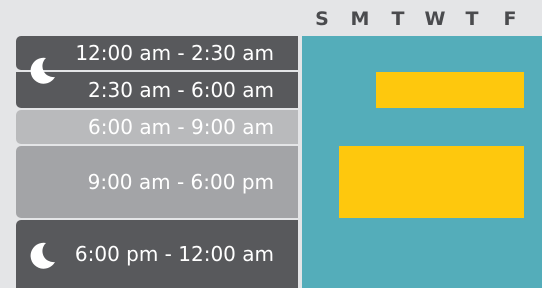 The height and width of the screenshot is (288, 542). What do you see at coordinates (360, 19) in the screenshot?
I see `day-monday-label: M` at bounding box center [360, 19].